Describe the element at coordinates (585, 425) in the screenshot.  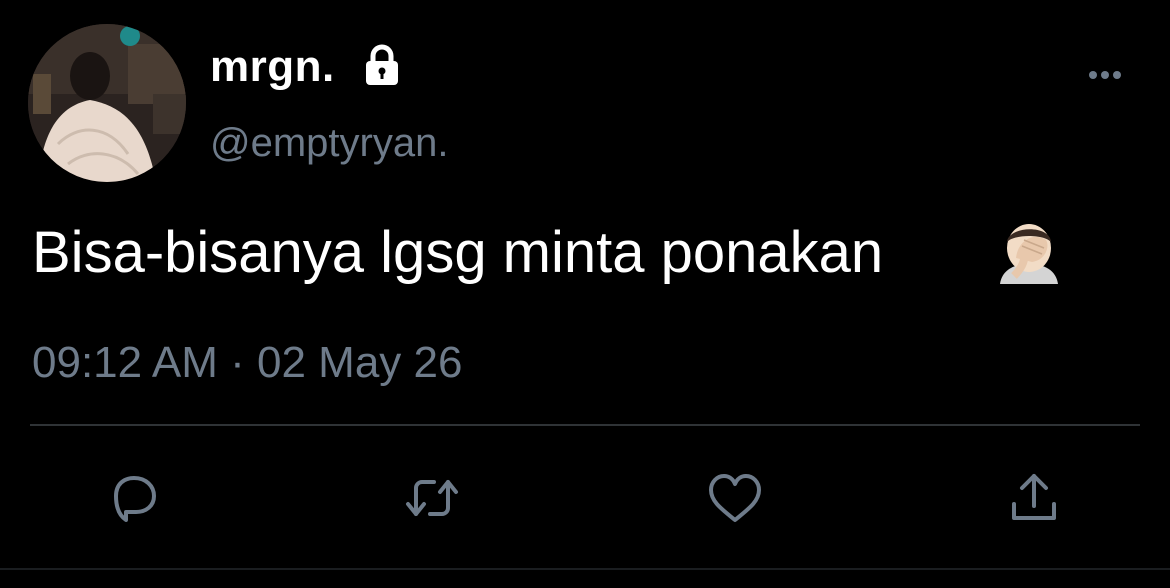
I see `divider` at that location.